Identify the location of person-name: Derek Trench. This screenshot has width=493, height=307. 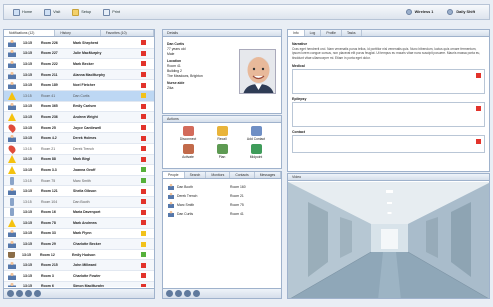
(187, 195).